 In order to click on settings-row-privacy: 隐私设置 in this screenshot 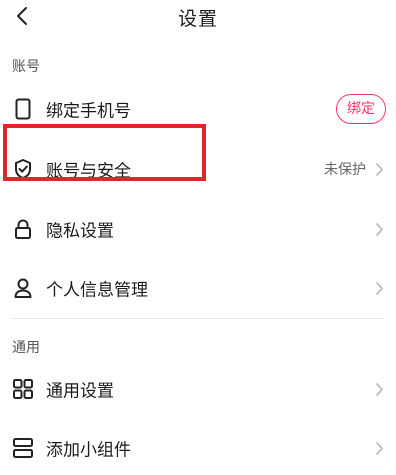, I will do `click(198, 229)`.